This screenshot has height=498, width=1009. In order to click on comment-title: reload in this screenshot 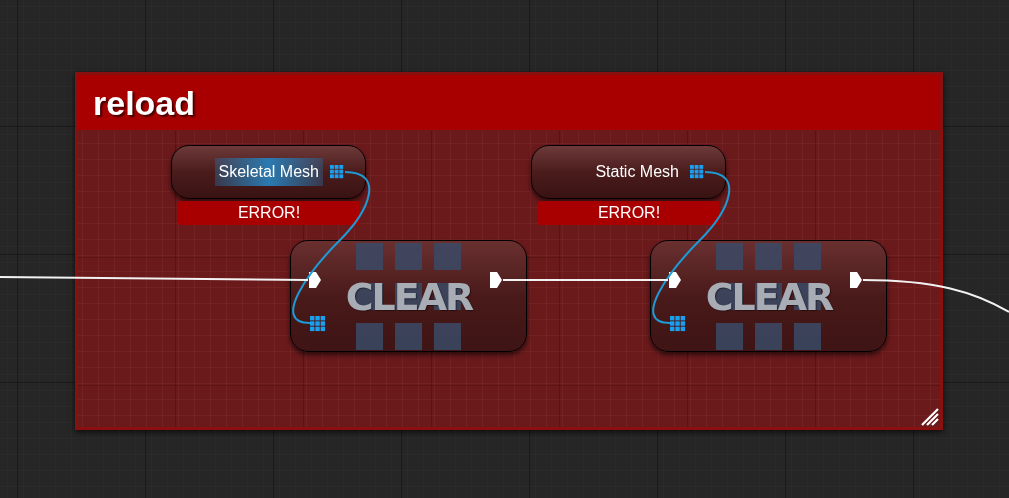, I will do `click(144, 103)`.